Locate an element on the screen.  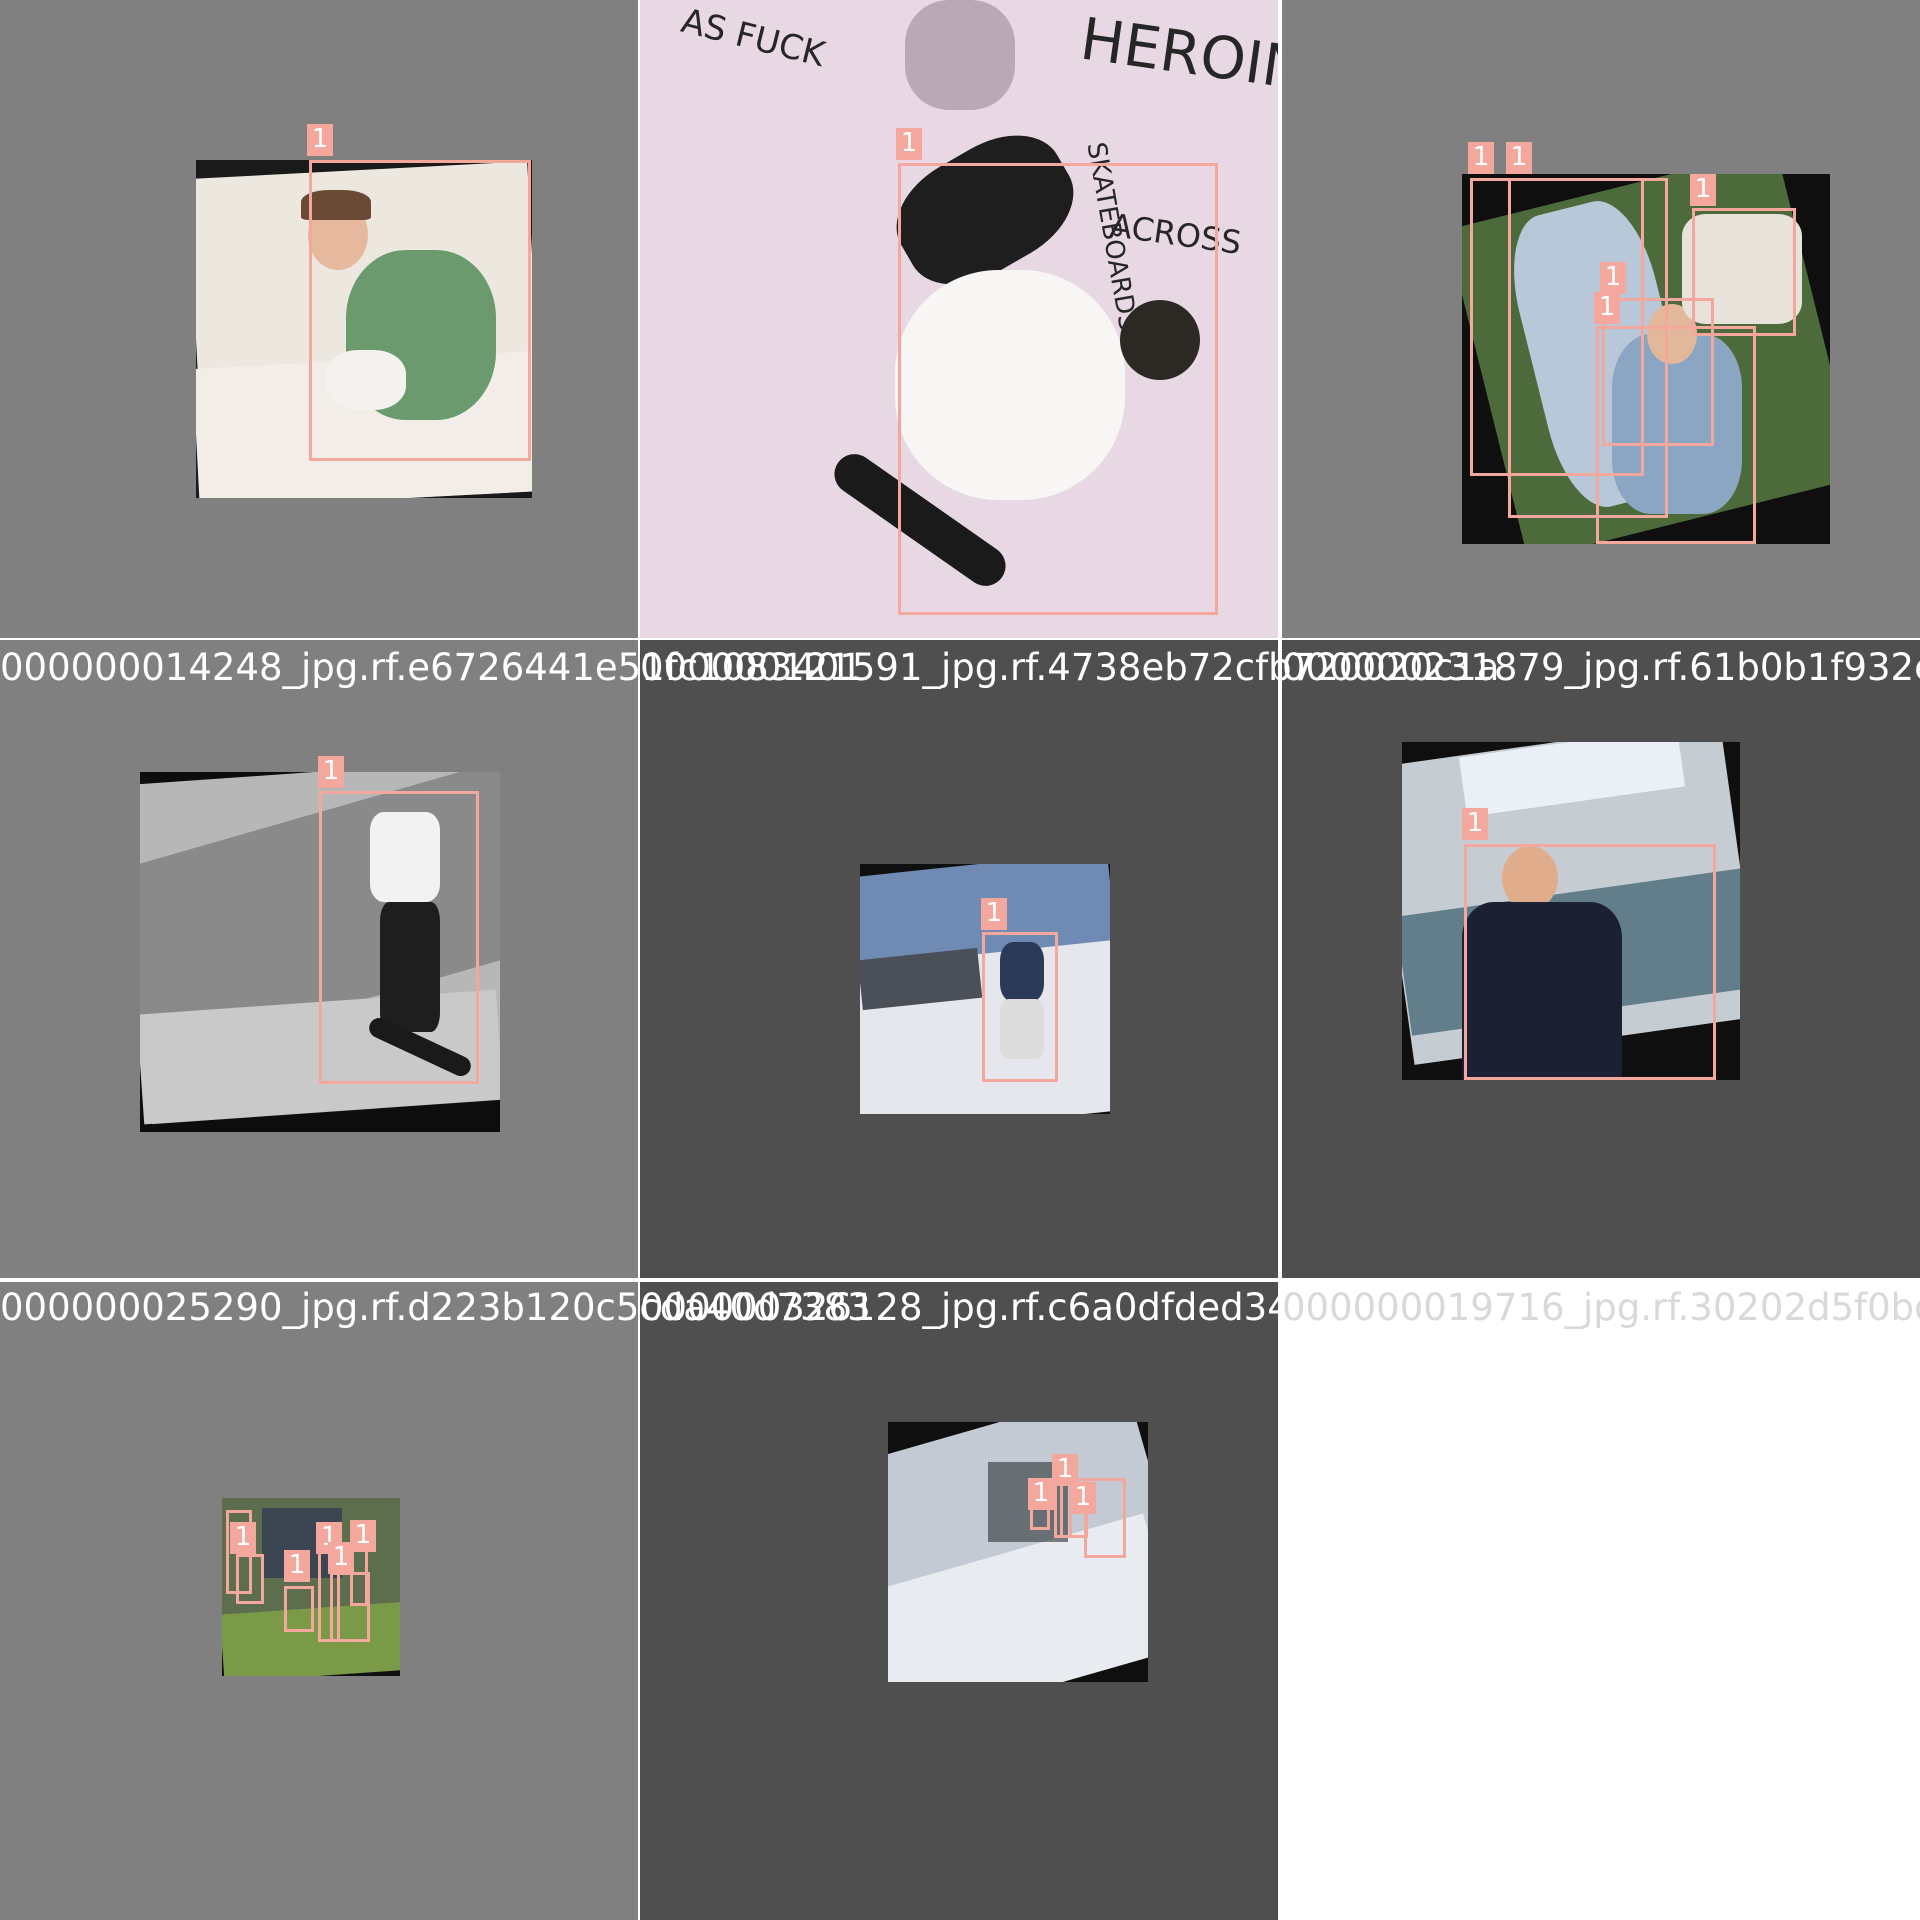
empty-tile is located at coordinates (1601, 1601).